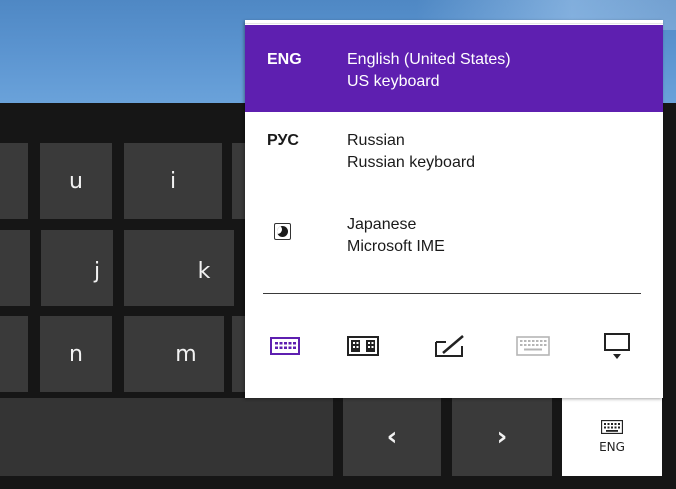 The width and height of the screenshot is (676, 489). I want to click on key-label: k, so click(204, 271).